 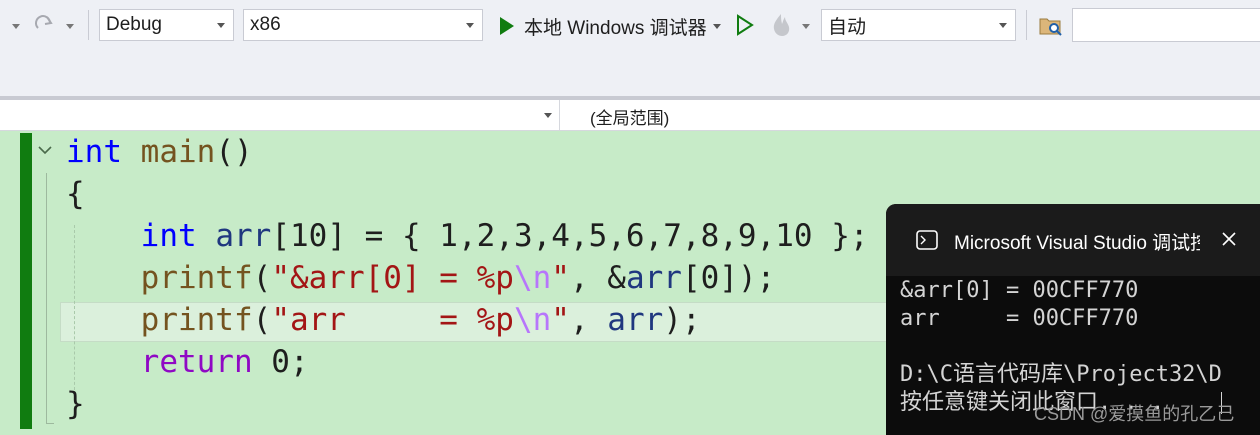 I want to click on console-line: &arr[0] = 00CFF770, so click(x=1019, y=290).